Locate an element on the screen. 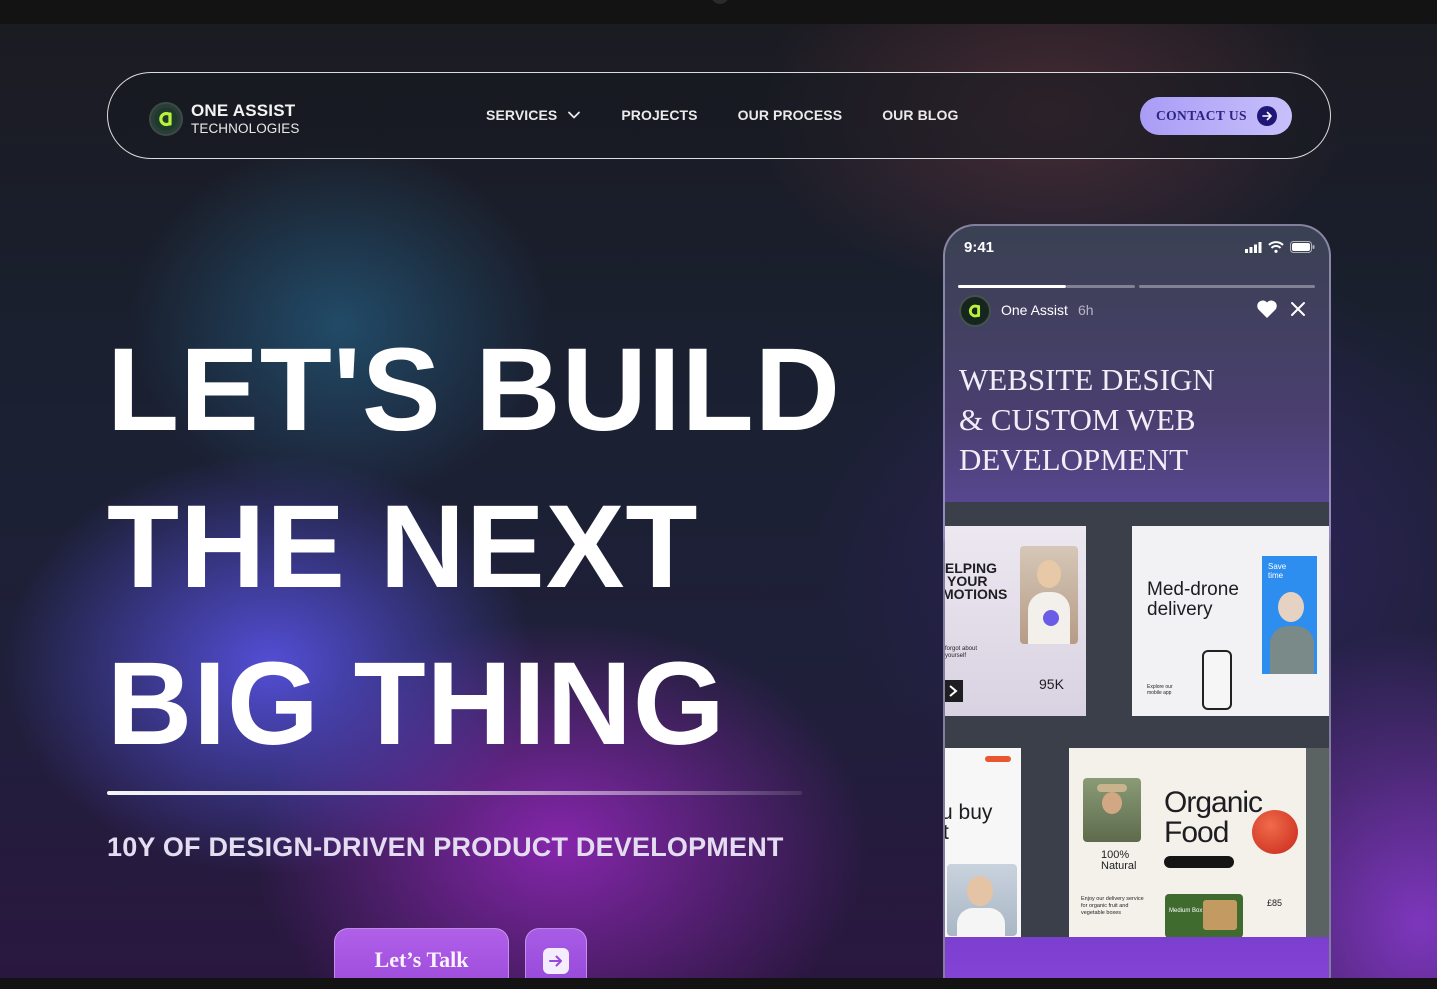  story-avatar is located at coordinates (975, 311).